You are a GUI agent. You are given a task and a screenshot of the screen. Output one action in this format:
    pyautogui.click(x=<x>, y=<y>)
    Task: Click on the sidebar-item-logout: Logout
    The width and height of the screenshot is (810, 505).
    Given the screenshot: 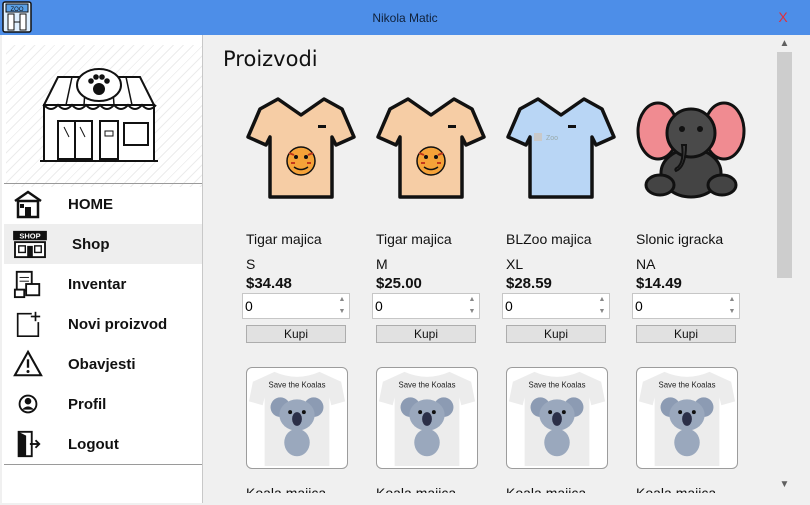 What is the action you would take?
    pyautogui.click(x=103, y=444)
    